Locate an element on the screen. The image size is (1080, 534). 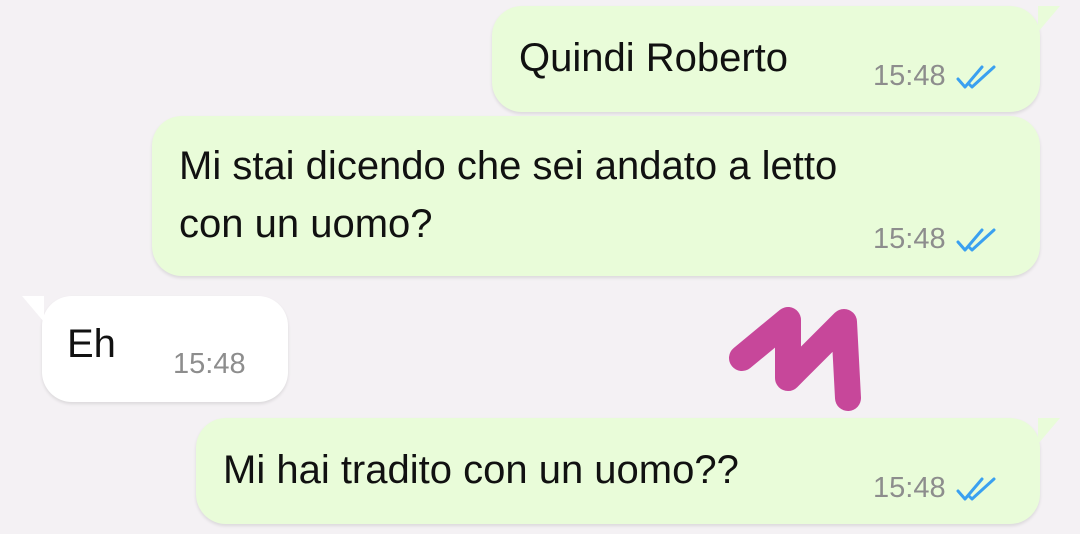
pink-scribble is located at coordinates (801, 360).